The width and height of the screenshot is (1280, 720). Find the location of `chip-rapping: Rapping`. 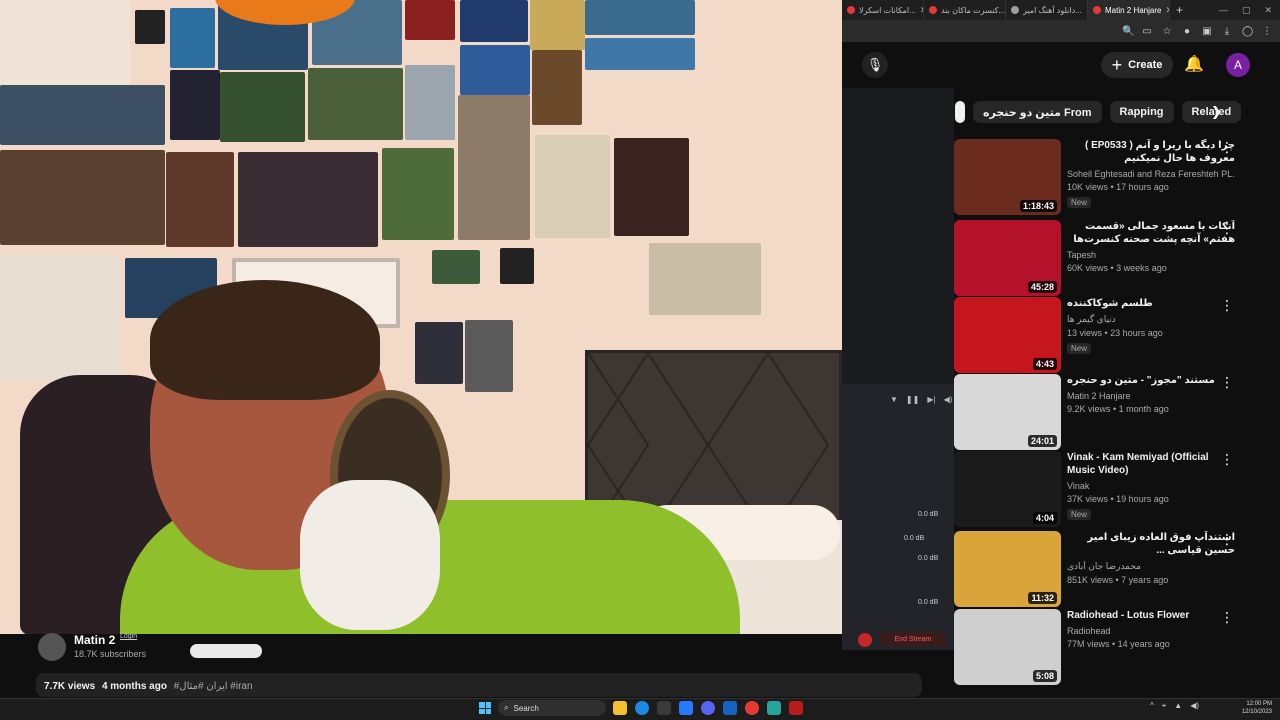

chip-rapping: Rapping is located at coordinates (1141, 112).